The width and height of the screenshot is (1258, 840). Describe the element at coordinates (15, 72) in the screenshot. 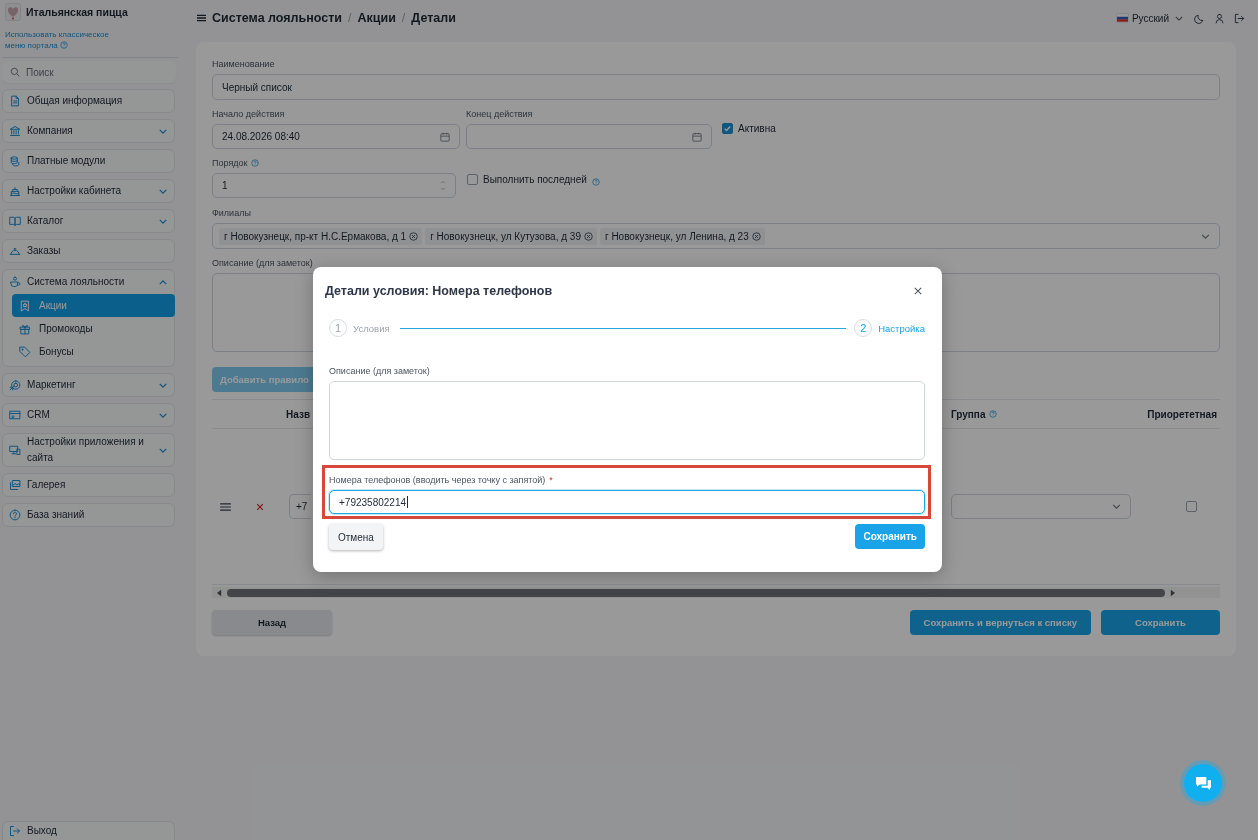

I see `search-icon` at that location.